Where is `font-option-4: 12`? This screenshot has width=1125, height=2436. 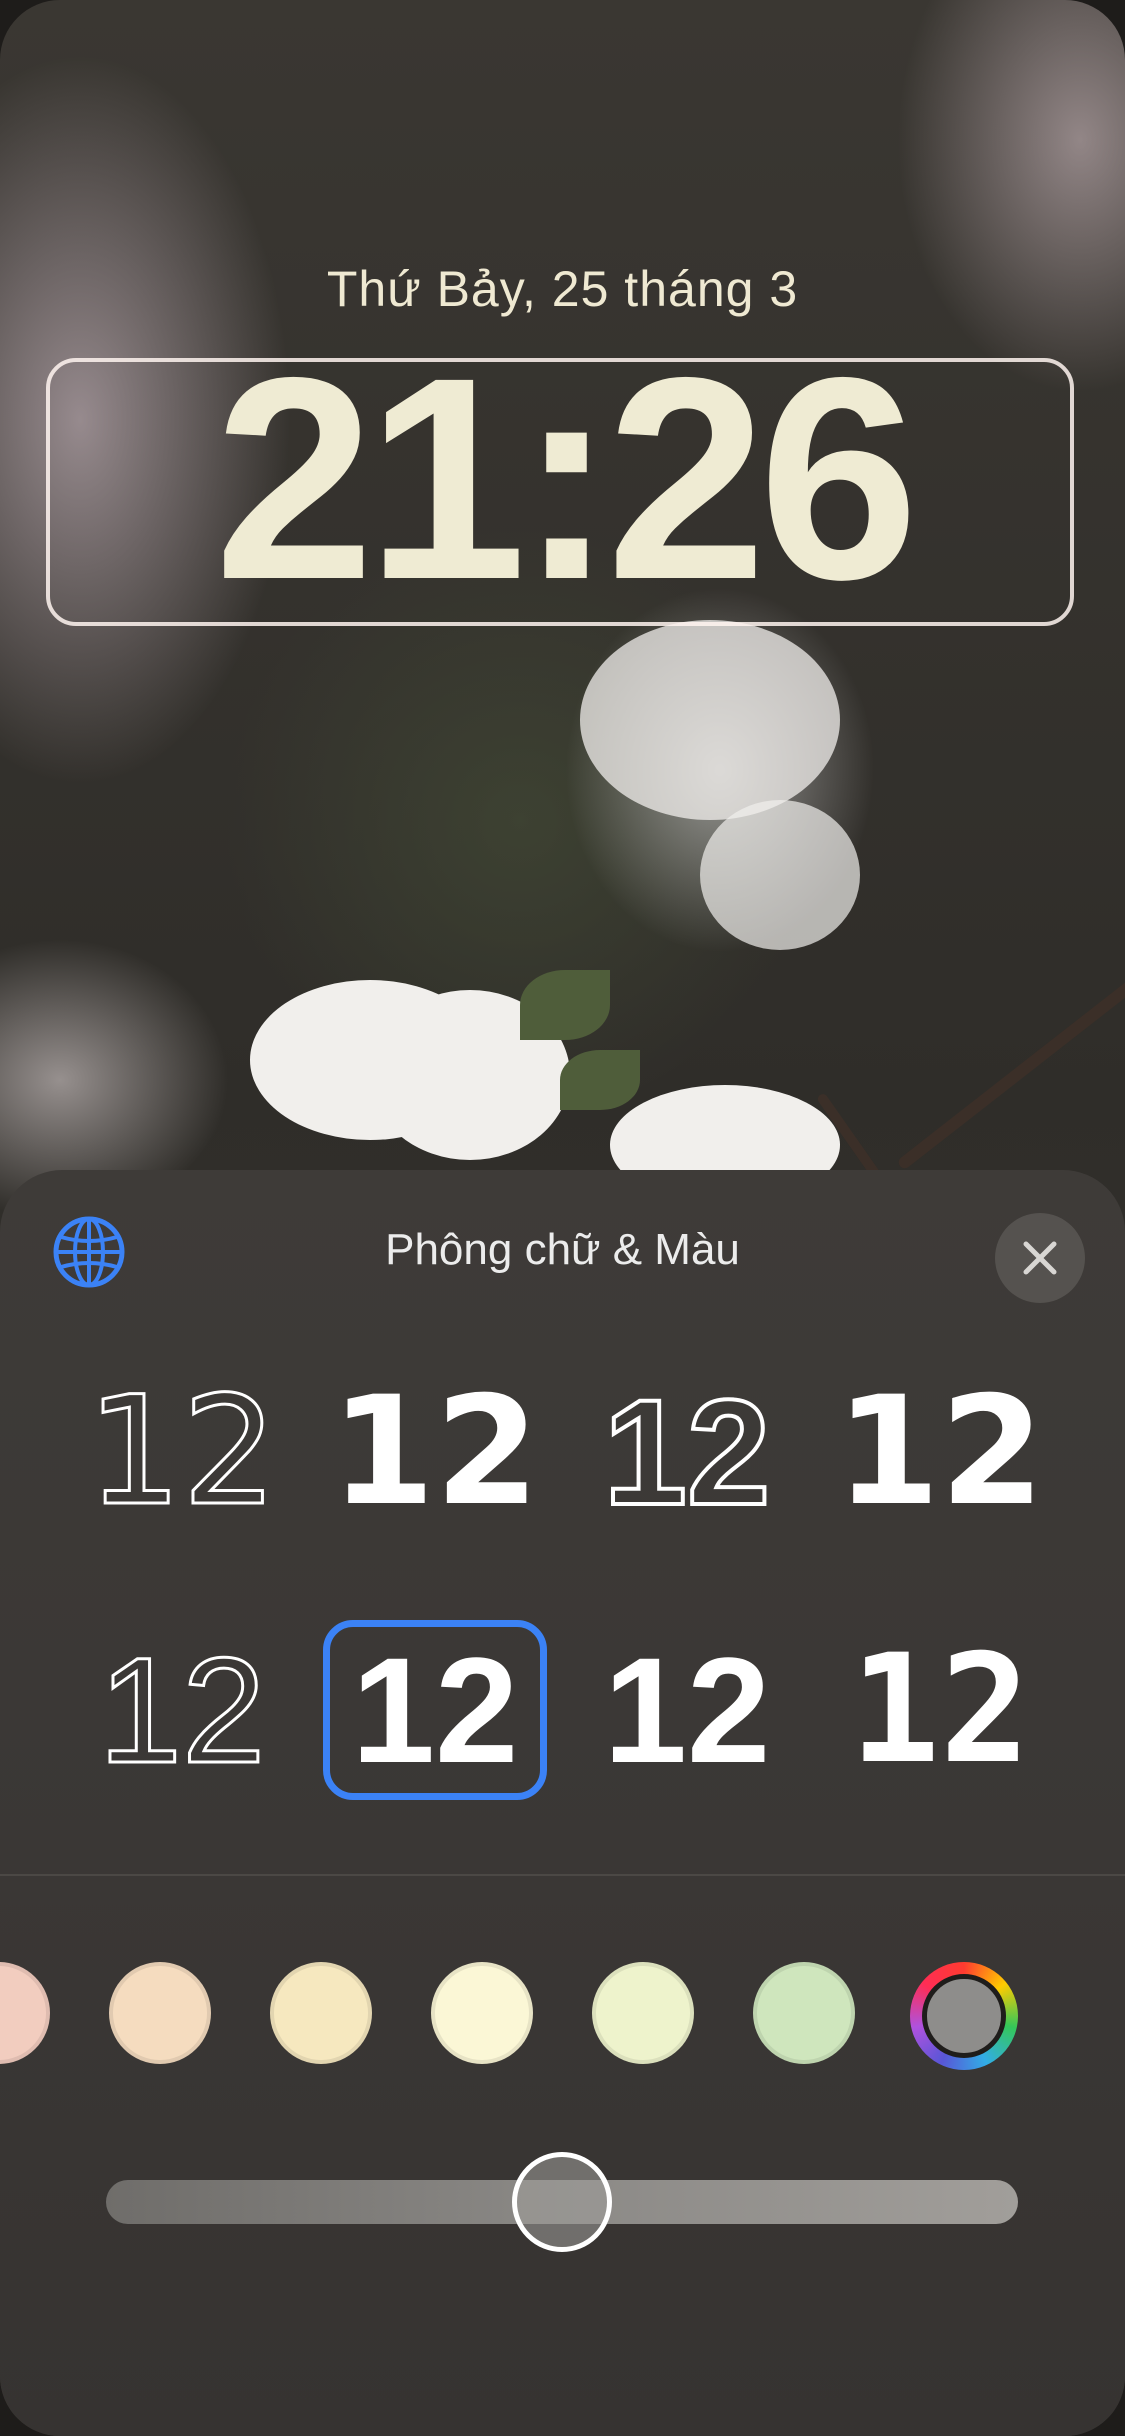
font-option-4: 12 is located at coordinates (940, 1452).